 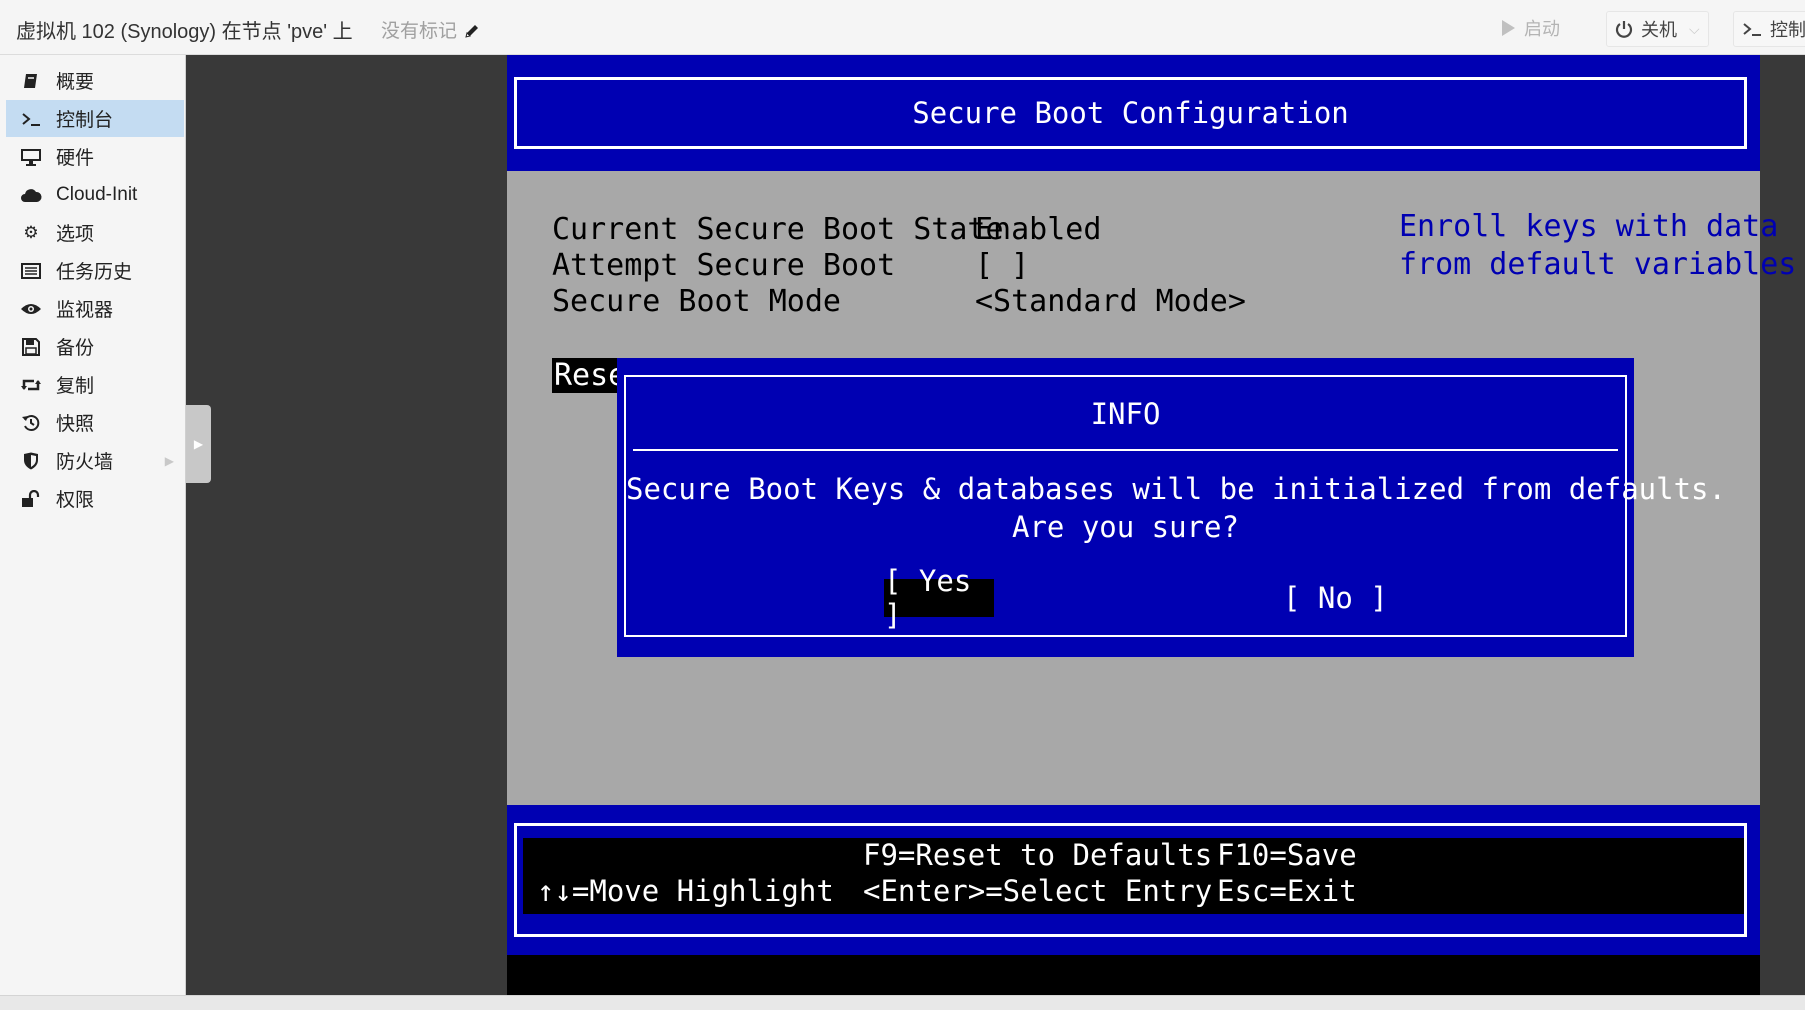 I want to click on retweet-icon, so click(x=31, y=385).